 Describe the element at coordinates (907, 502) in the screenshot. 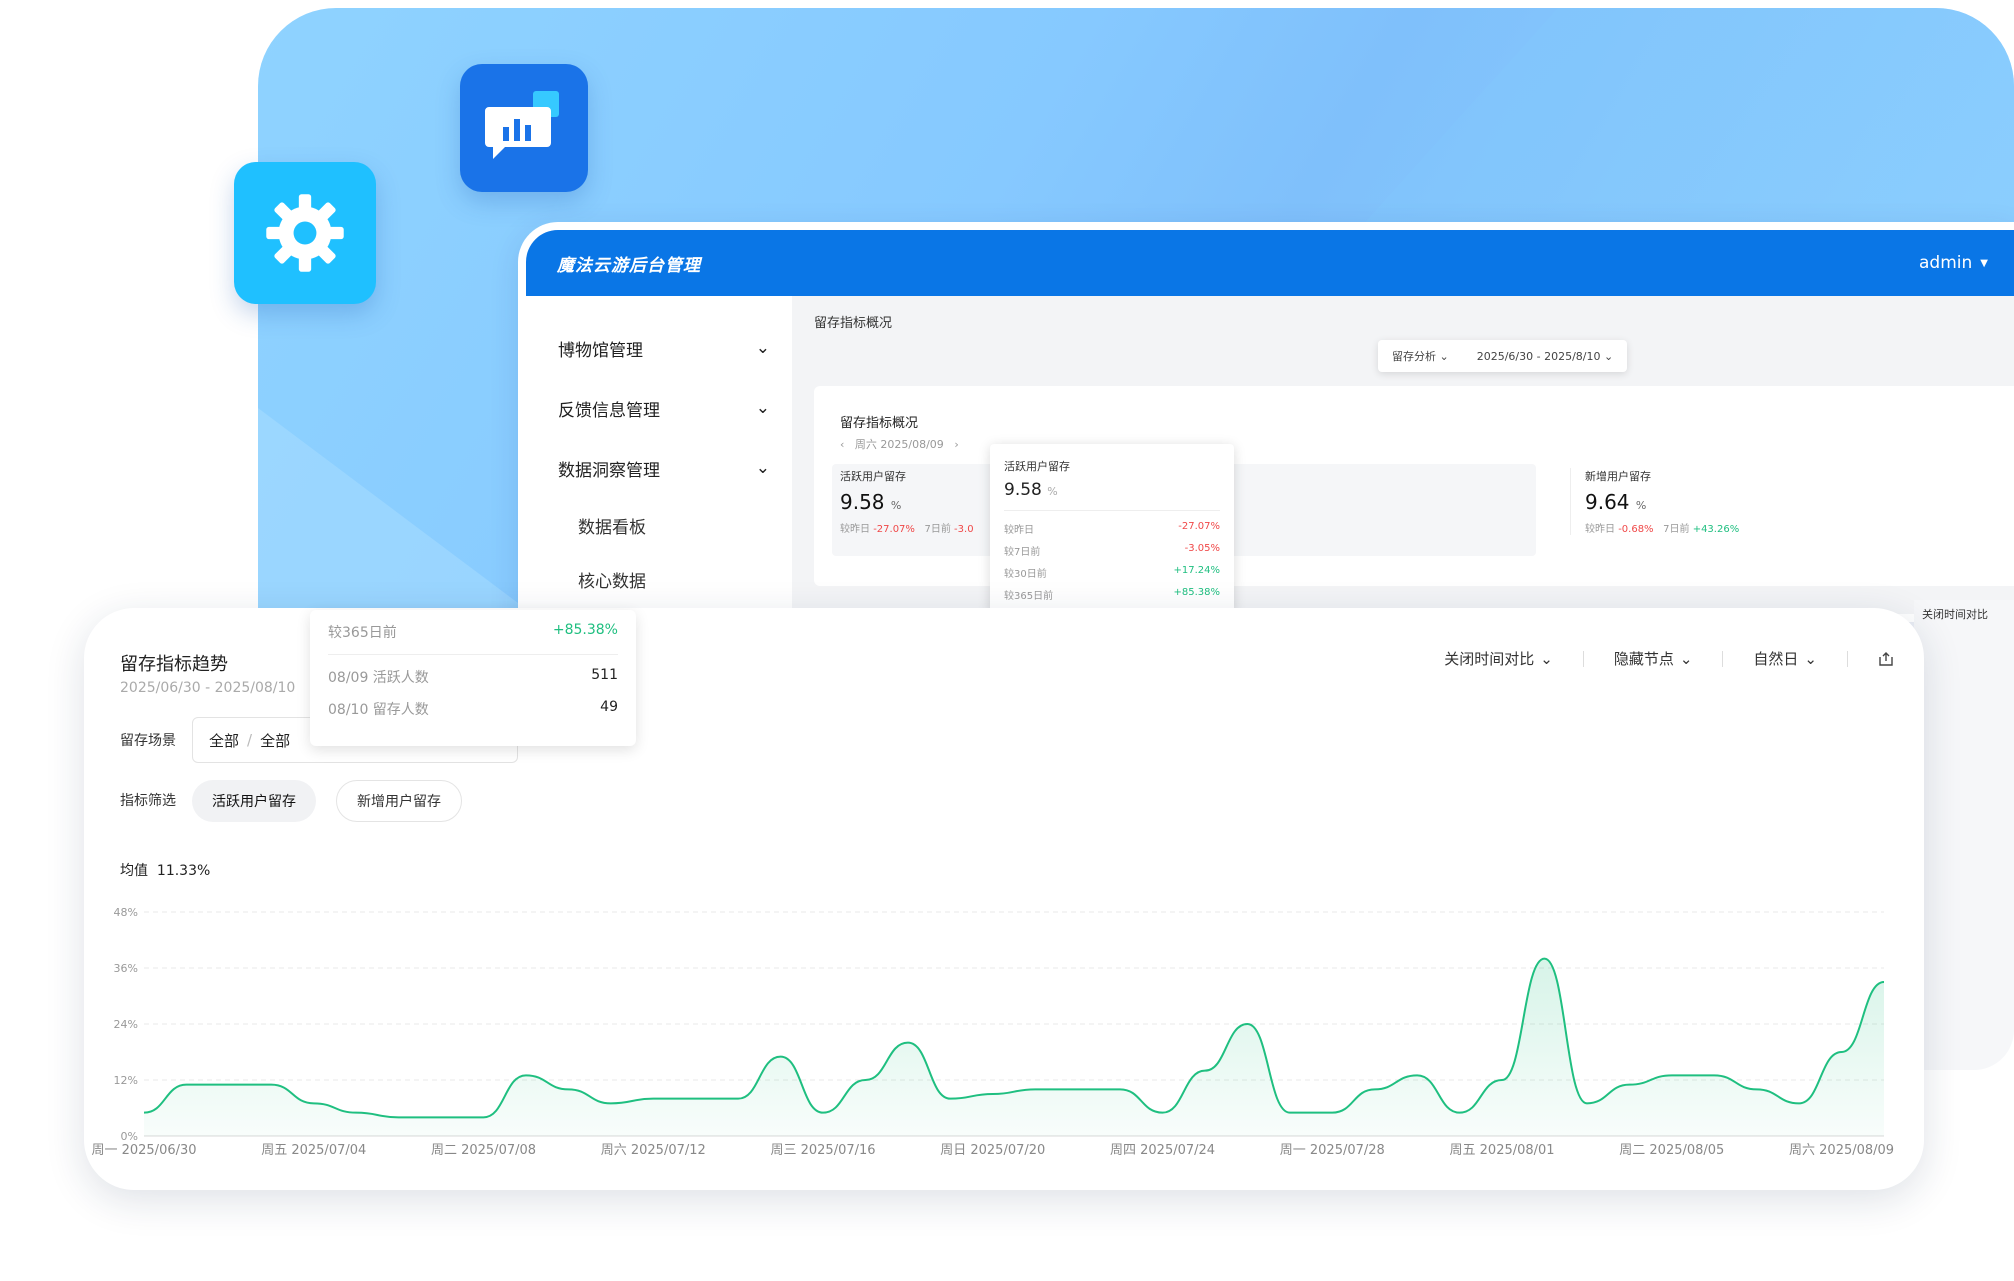

I see `metric-active: 活跃用户留存 9.58 % 较昨日 -27.07% 7日前 -3.0` at that location.